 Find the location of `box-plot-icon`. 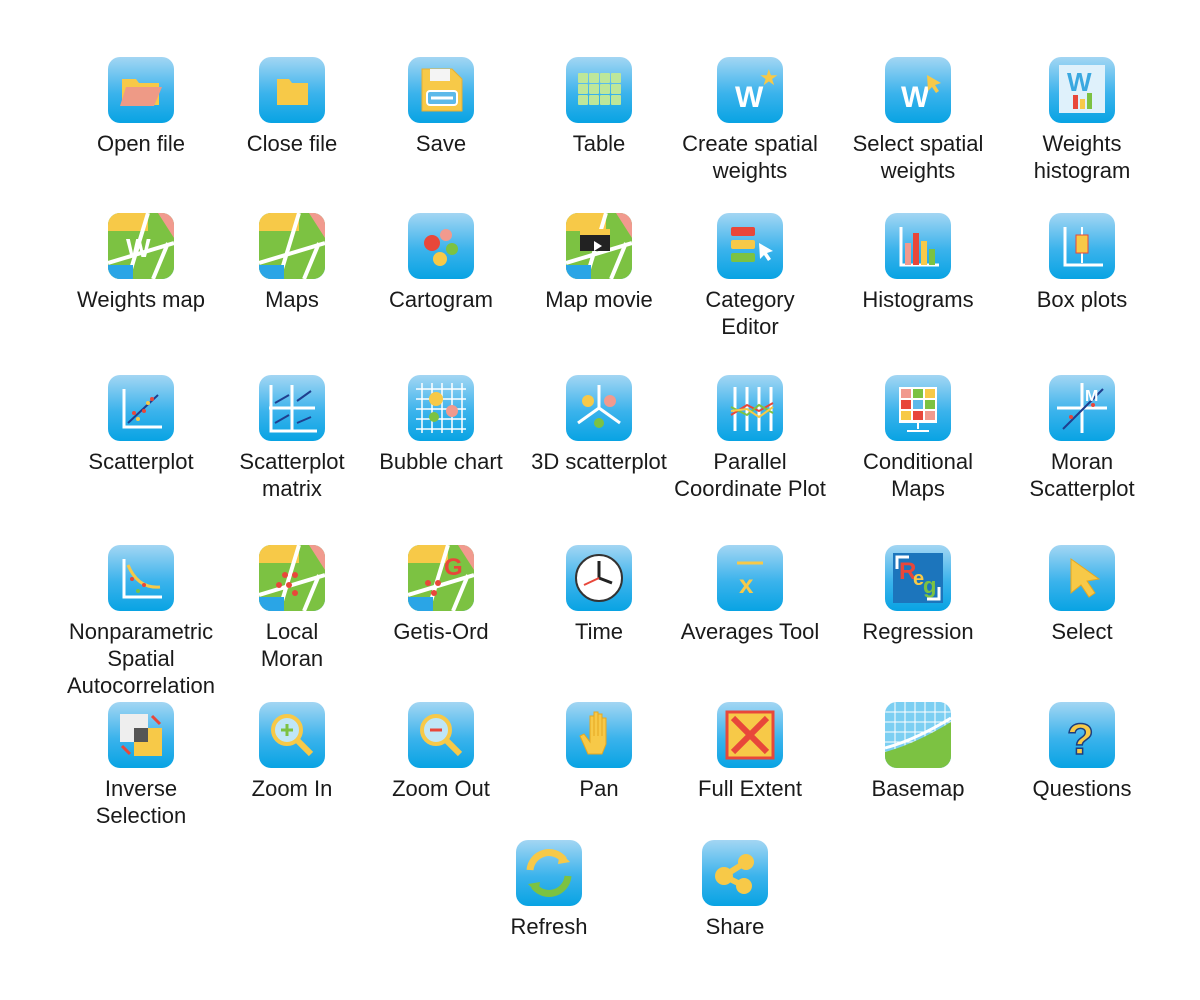

box-plot-icon is located at coordinates (1082, 246).